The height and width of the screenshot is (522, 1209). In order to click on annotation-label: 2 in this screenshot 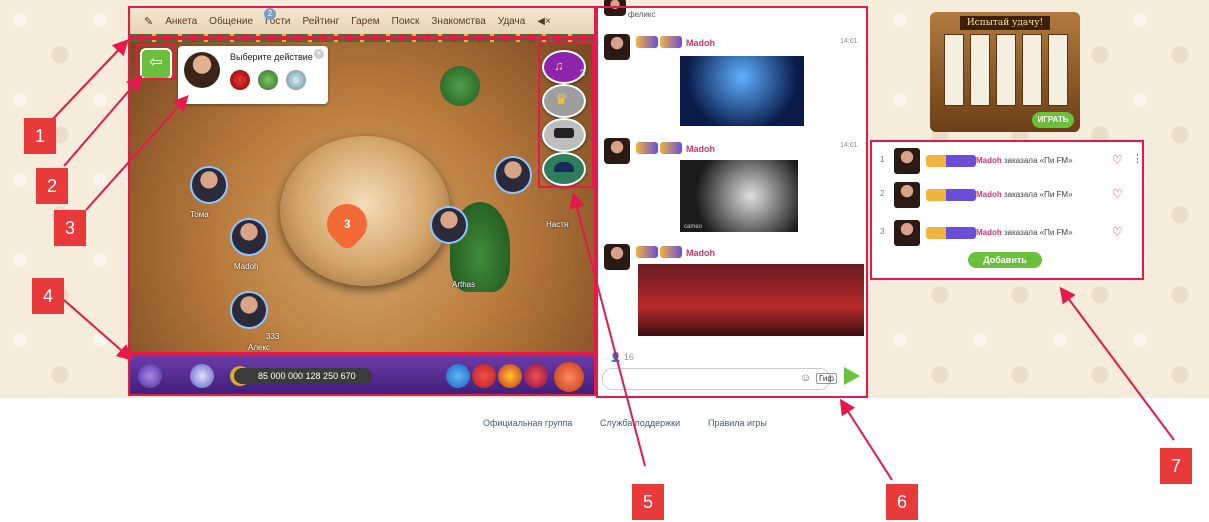, I will do `click(52, 186)`.